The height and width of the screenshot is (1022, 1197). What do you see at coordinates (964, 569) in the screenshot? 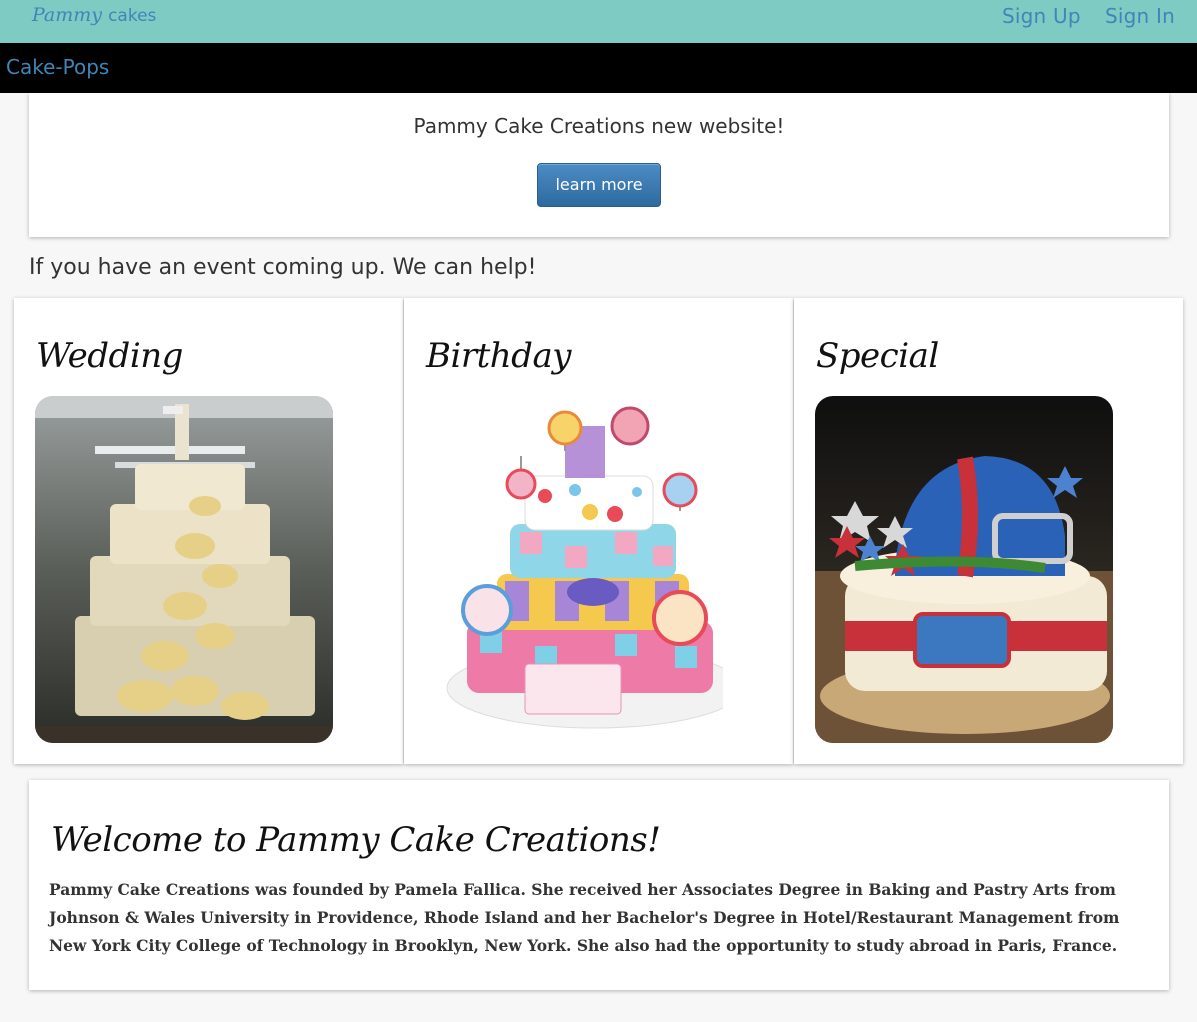
I see `special-cake-image` at bounding box center [964, 569].